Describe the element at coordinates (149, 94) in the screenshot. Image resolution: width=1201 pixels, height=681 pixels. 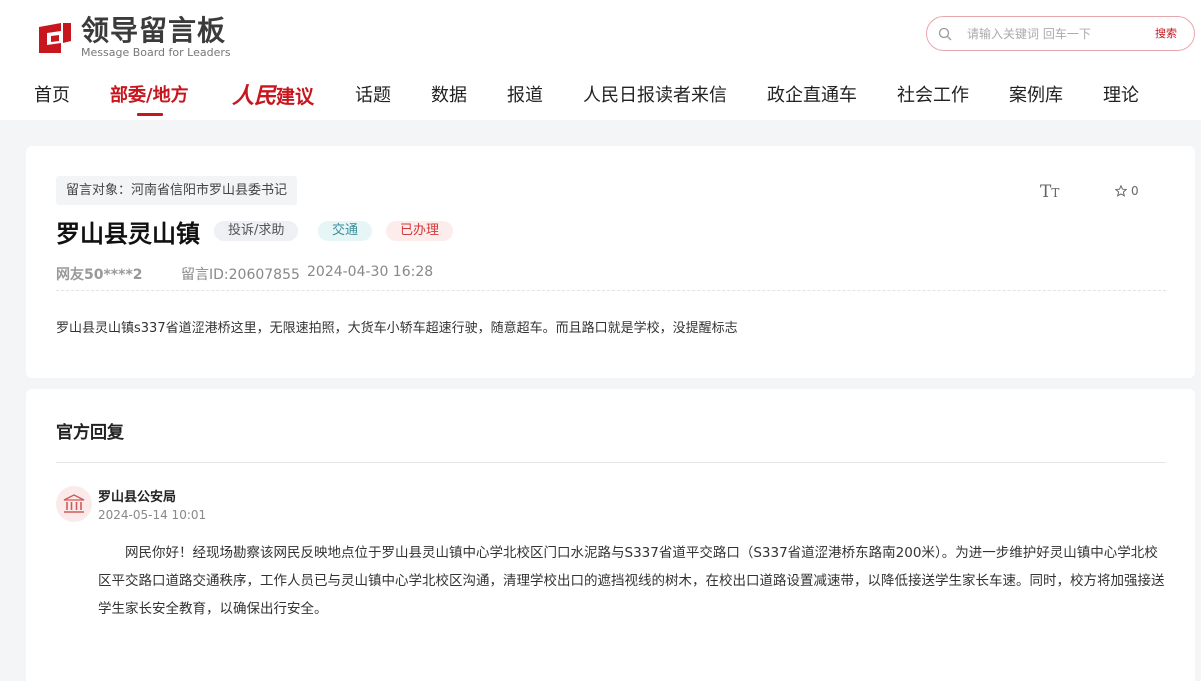
I see `nav-item-ministries-local: 部委/地方` at that location.